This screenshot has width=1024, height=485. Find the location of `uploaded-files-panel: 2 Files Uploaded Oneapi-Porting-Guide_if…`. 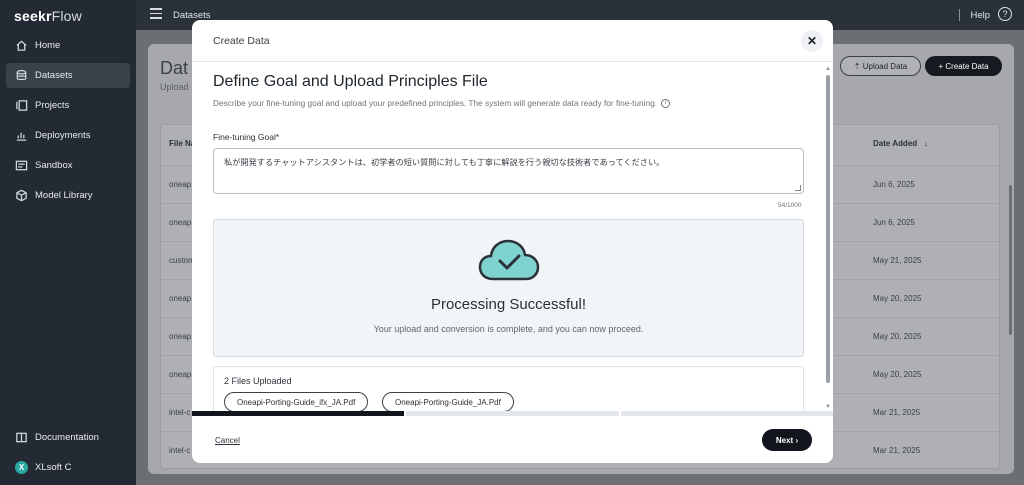

uploaded-files-panel: 2 Files Uploaded Oneapi-Porting-Guide_if… is located at coordinates (508, 388).